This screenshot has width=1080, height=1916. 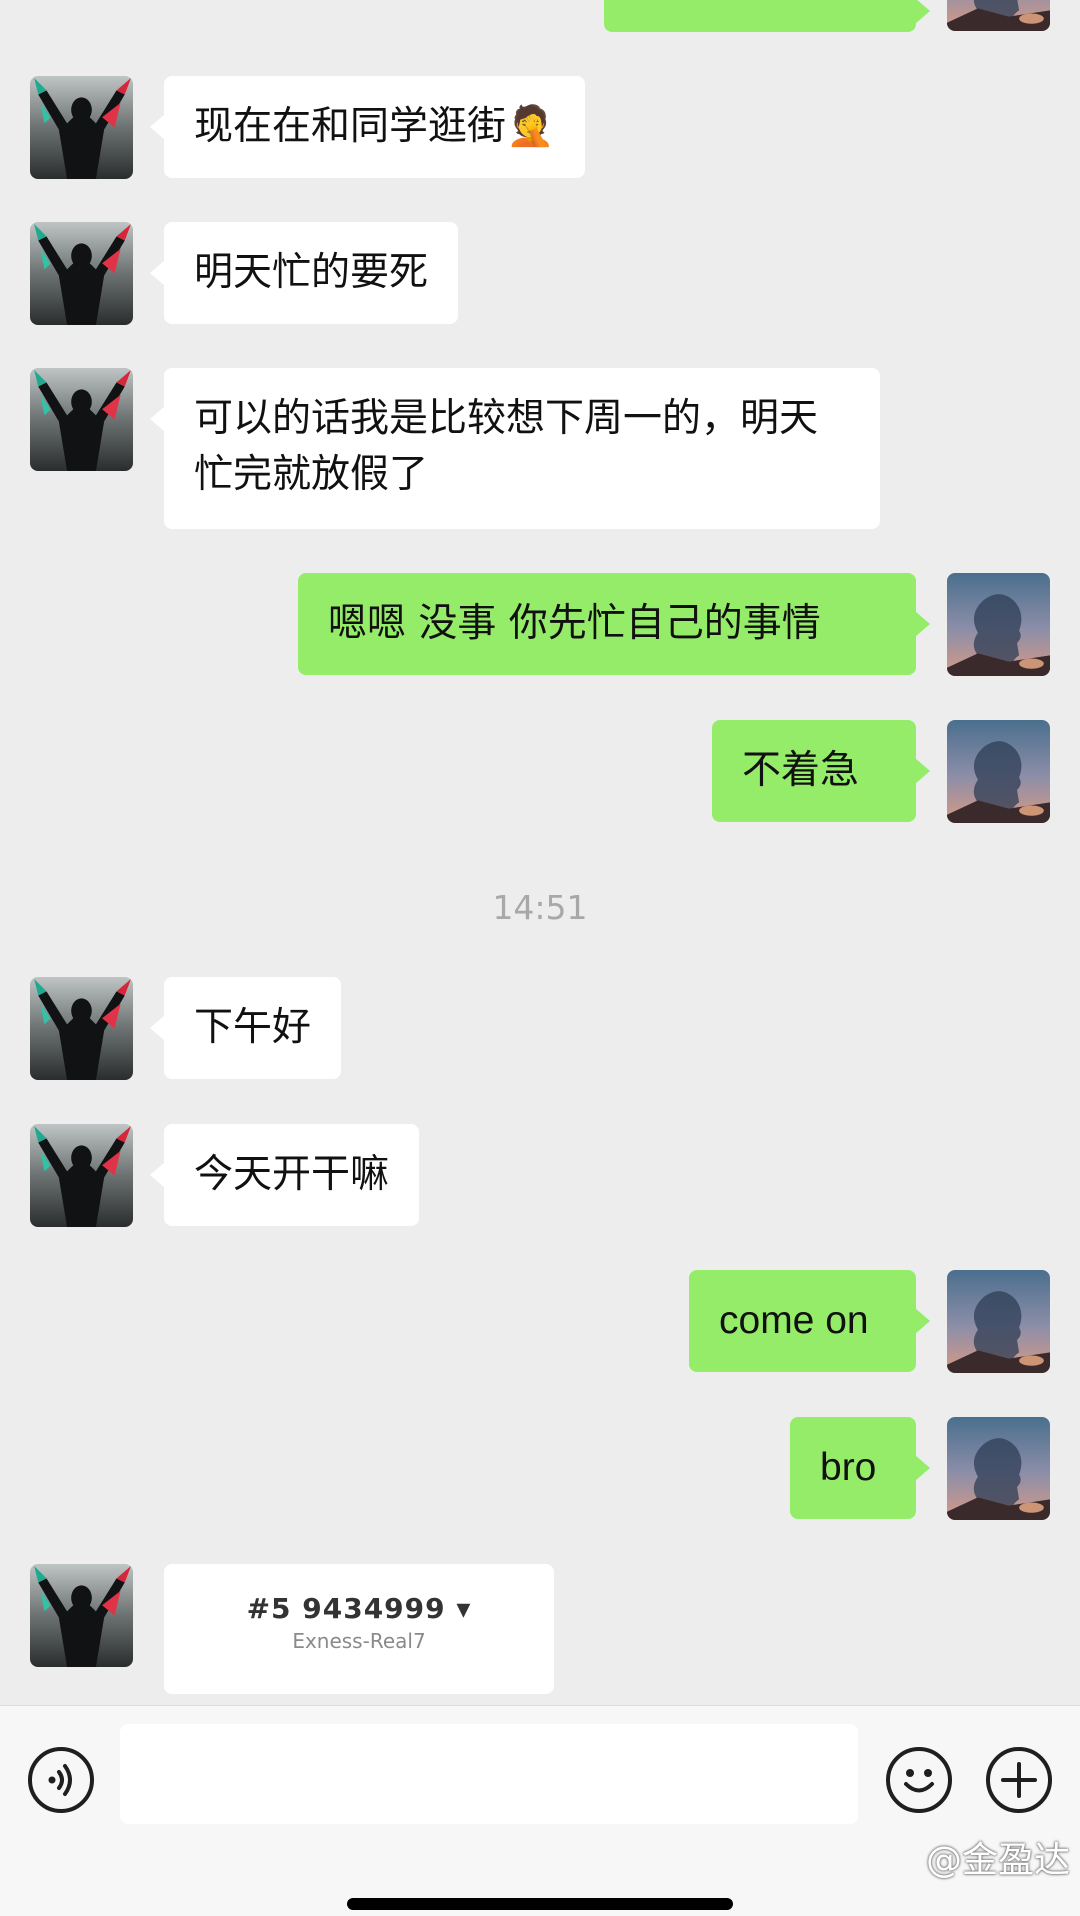 I want to click on emoji-icon, so click(x=919, y=1780).